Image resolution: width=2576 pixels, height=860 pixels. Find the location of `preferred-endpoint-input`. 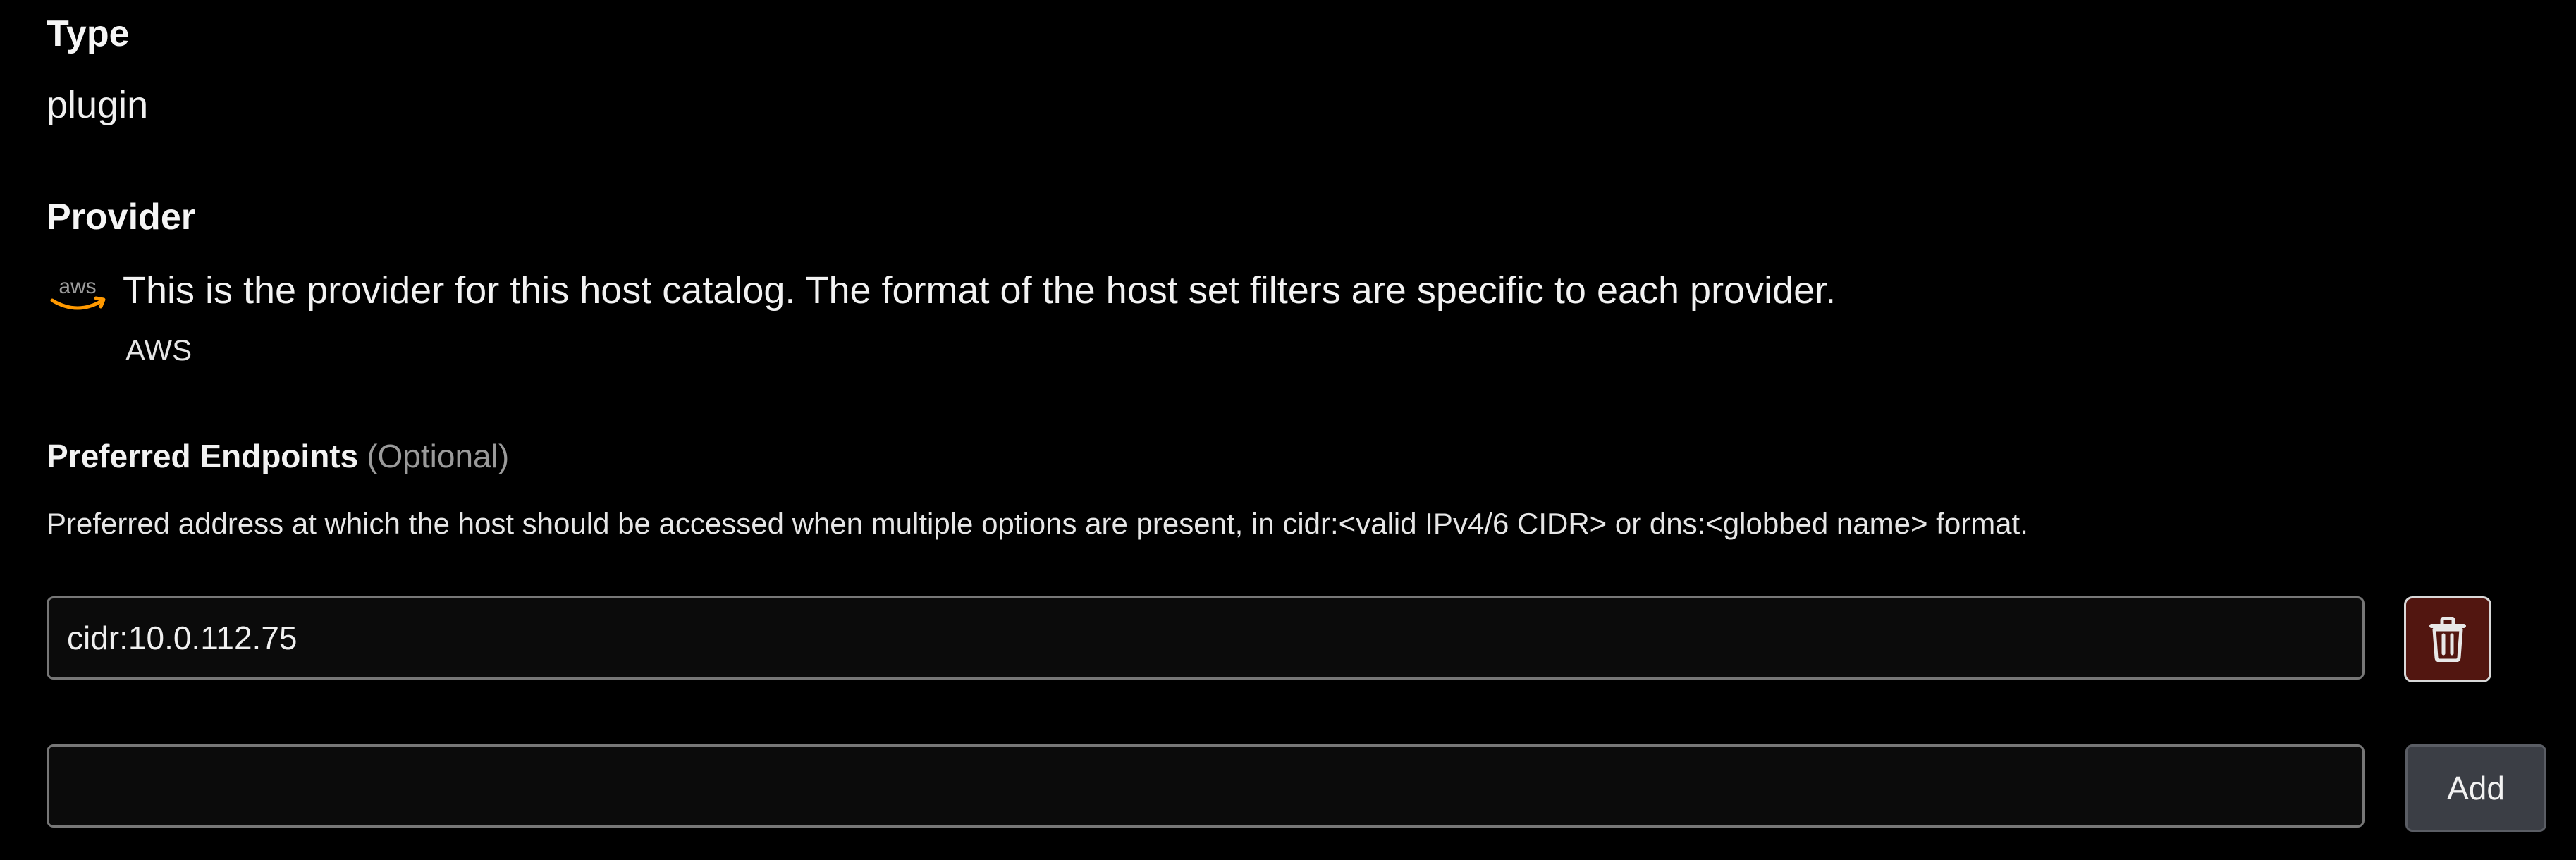

preferred-endpoint-input is located at coordinates (1206, 638).